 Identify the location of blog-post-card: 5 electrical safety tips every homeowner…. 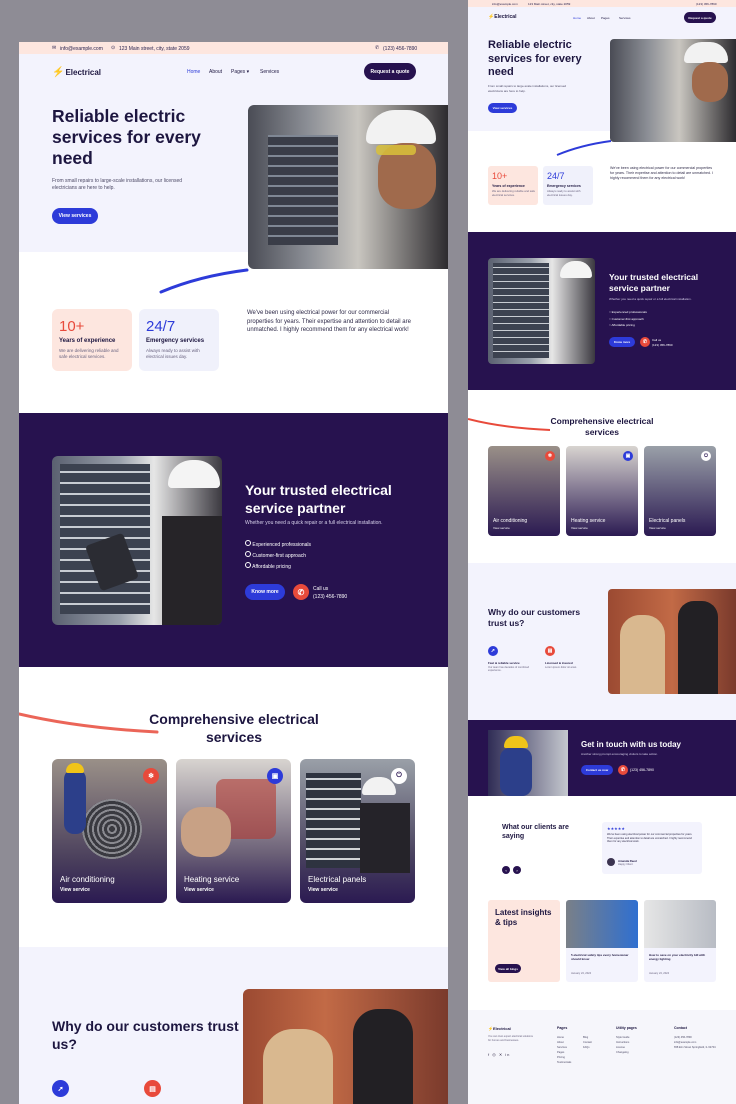
(602, 941).